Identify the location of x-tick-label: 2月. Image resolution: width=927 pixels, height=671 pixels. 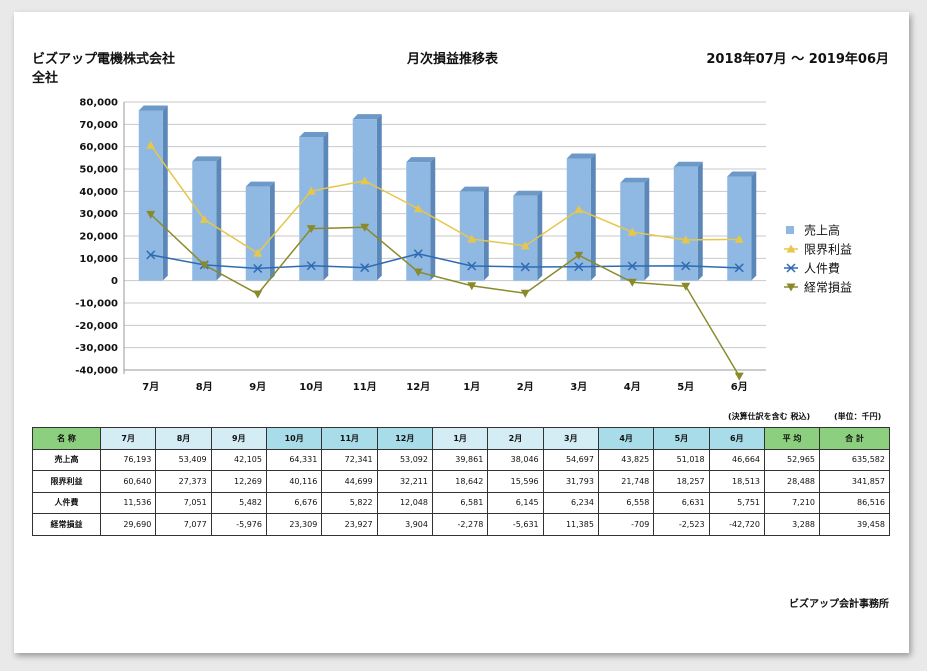
(525, 387).